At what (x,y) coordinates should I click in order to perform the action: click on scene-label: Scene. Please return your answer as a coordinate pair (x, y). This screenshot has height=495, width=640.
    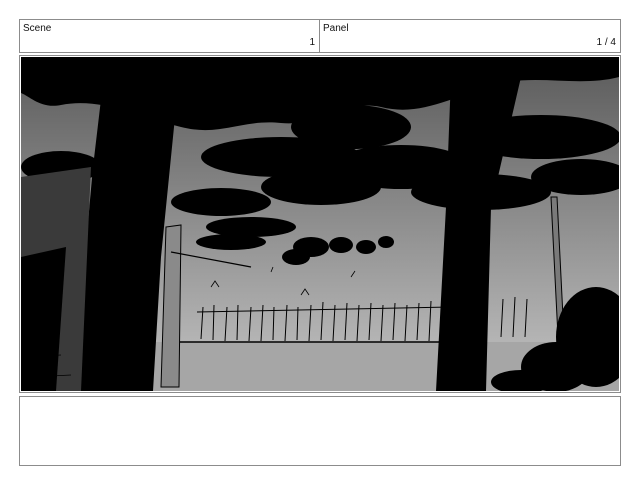
    Looking at the image, I should click on (37, 28).